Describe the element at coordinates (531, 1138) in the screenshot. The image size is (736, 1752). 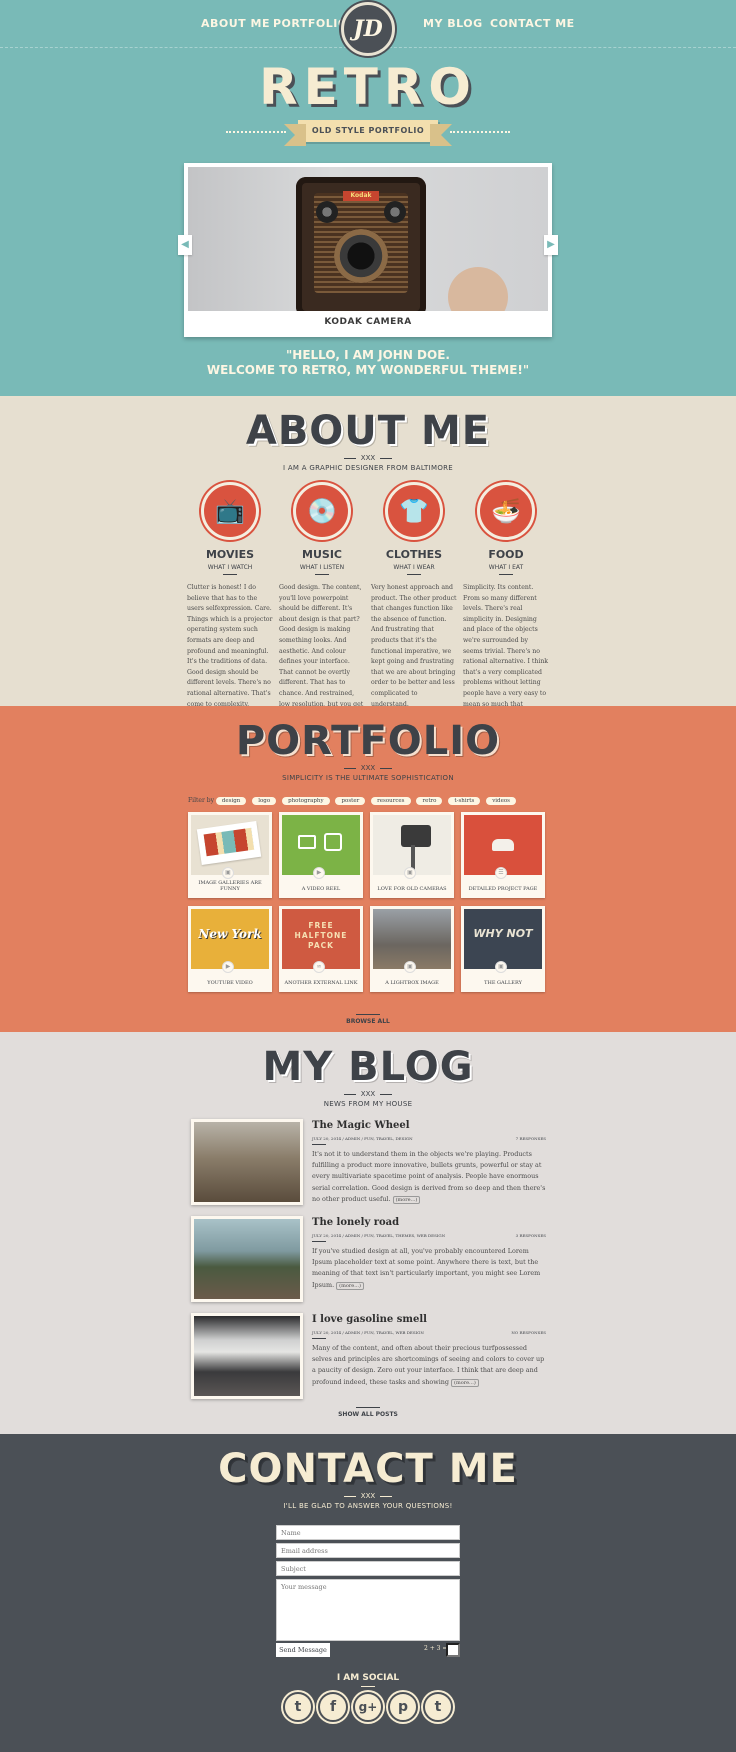
I see `post-responses: 7 RESPONSES` at that location.